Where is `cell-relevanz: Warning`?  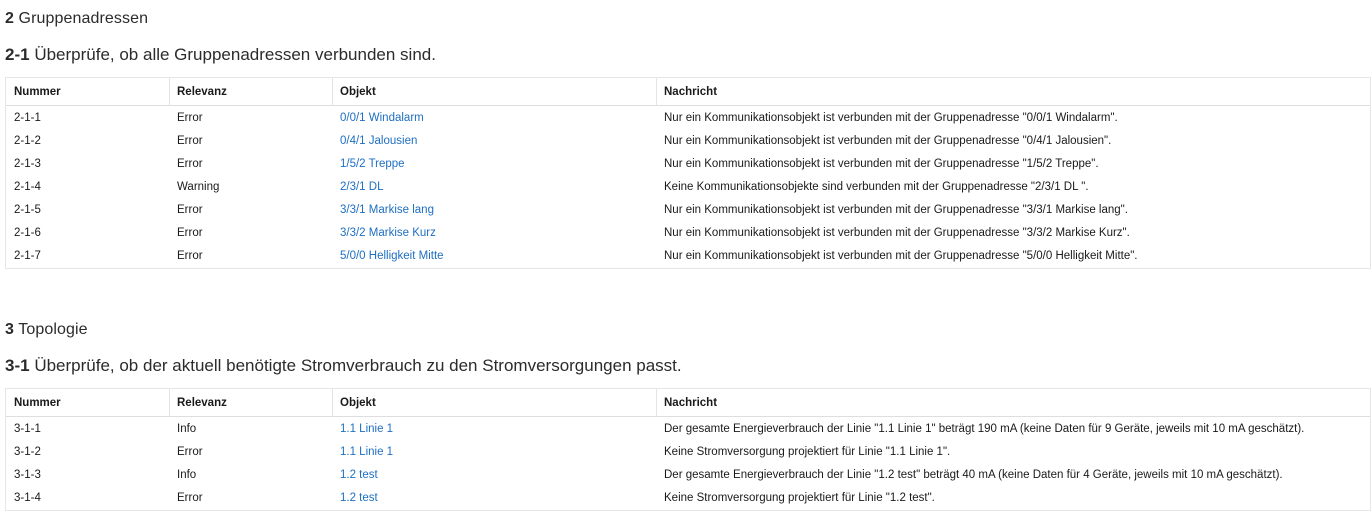
cell-relevanz: Warning is located at coordinates (198, 186).